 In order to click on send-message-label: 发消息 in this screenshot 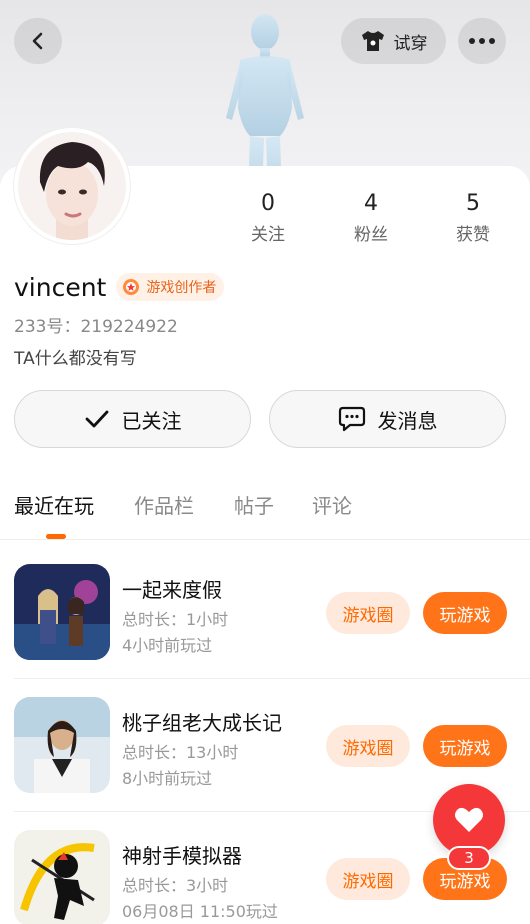, I will do `click(407, 420)`.